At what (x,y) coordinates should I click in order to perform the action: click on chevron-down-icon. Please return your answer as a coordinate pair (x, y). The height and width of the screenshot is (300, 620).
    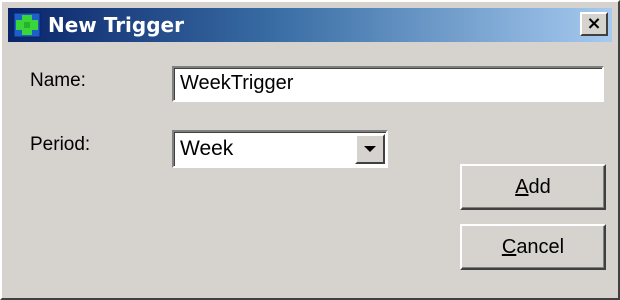
    Looking at the image, I should click on (370, 149).